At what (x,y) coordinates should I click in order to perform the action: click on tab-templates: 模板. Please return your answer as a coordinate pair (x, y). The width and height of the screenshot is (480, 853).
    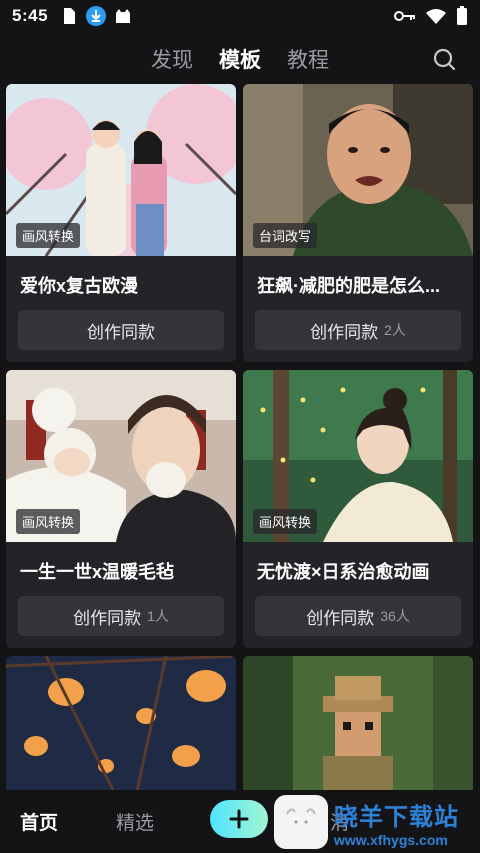
    Looking at the image, I should click on (240, 59).